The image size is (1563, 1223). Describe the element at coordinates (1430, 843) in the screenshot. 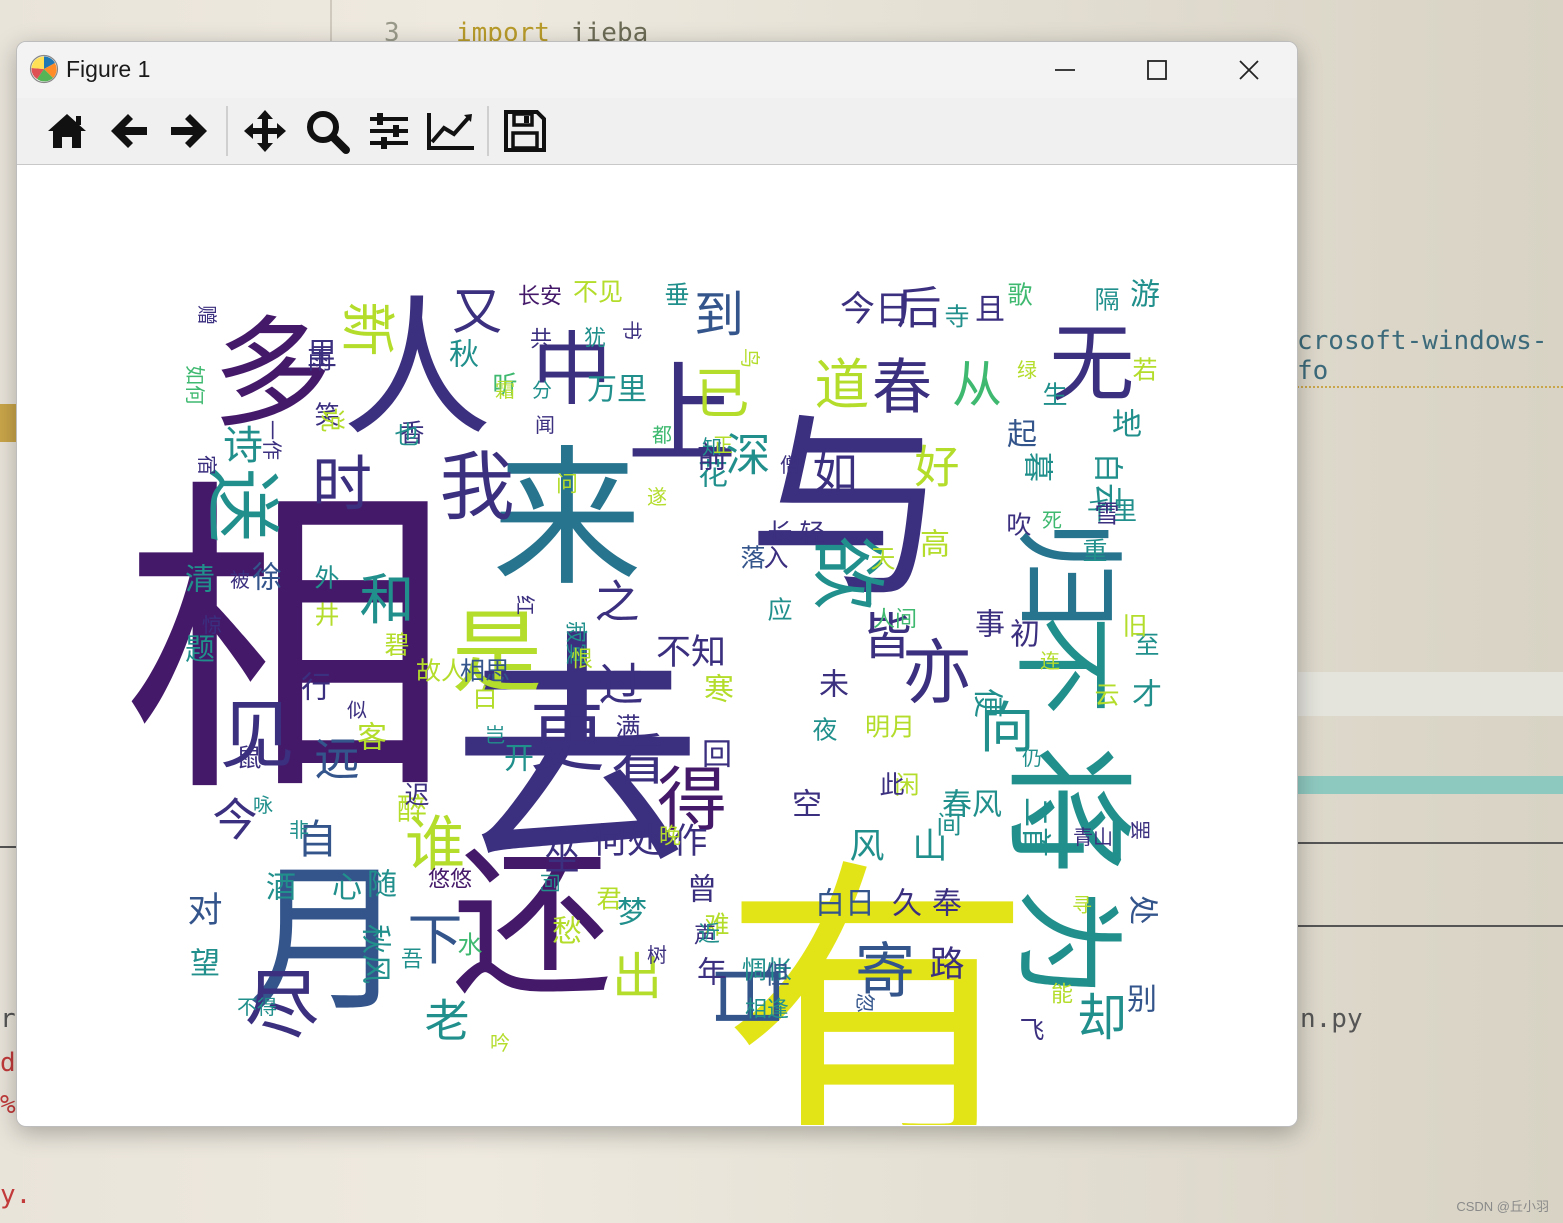

I see `editor-divider-right` at that location.